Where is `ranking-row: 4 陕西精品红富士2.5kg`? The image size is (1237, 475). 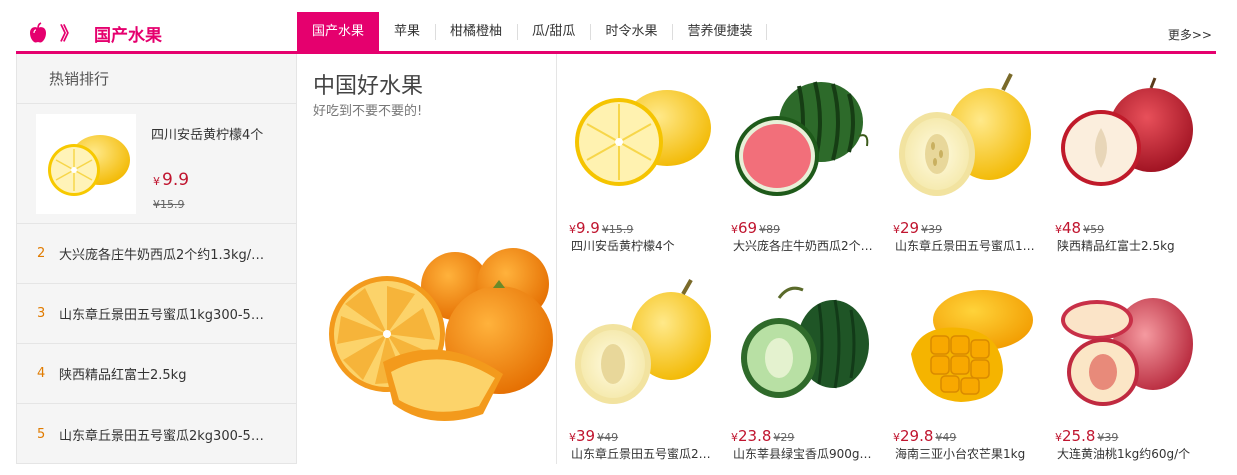 ranking-row: 4 陕西精品红富士2.5kg is located at coordinates (156, 374).